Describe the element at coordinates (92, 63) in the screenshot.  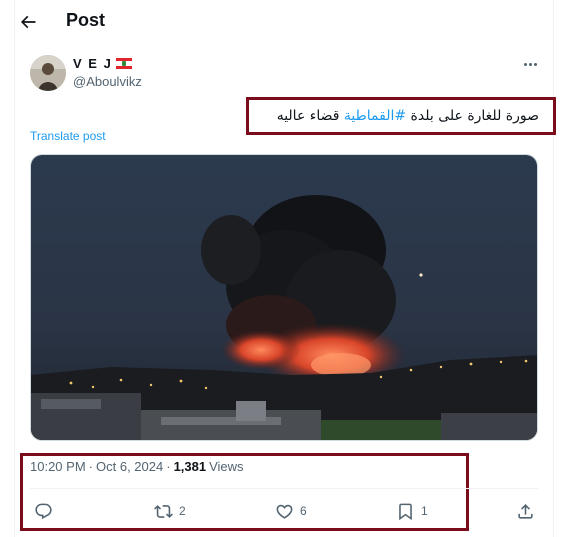
I see `author-name: V E J` at that location.